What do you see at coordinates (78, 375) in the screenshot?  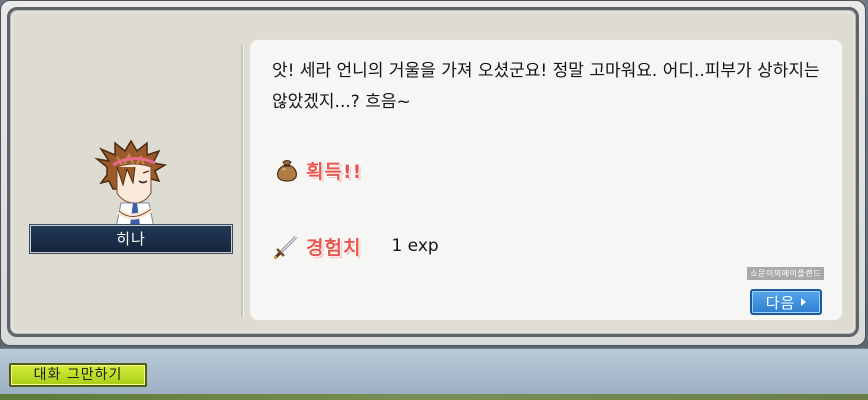 I see `end-chat-button: 대화 그만하기` at bounding box center [78, 375].